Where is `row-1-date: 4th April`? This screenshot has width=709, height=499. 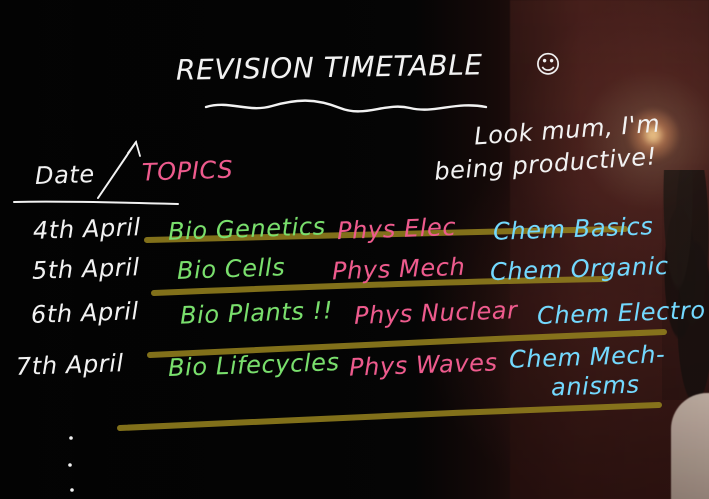
row-1-date: 4th April is located at coordinates (87, 229).